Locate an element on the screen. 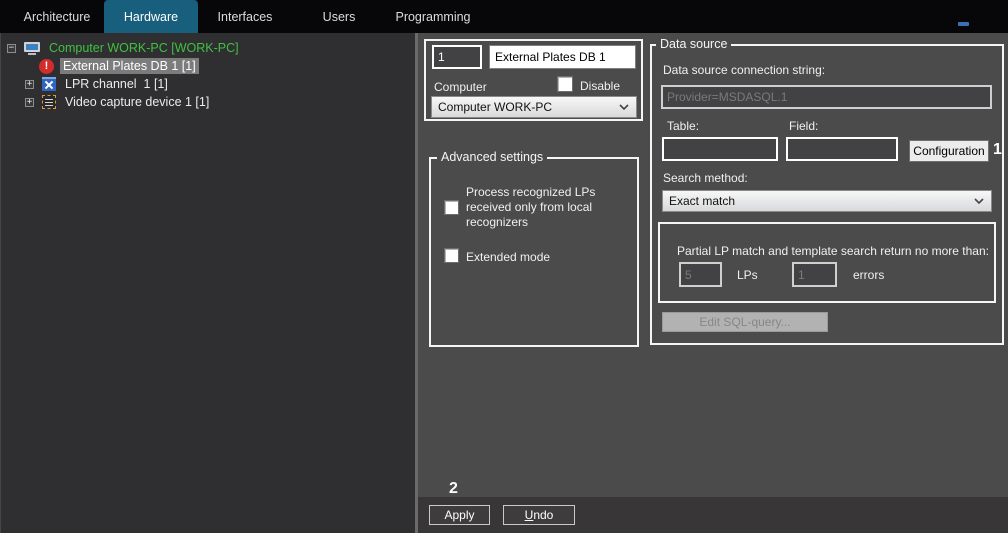 This screenshot has width=1008, height=533. tree-label-computer: Computer WORK-PC [WORK-PC] is located at coordinates (144, 48).